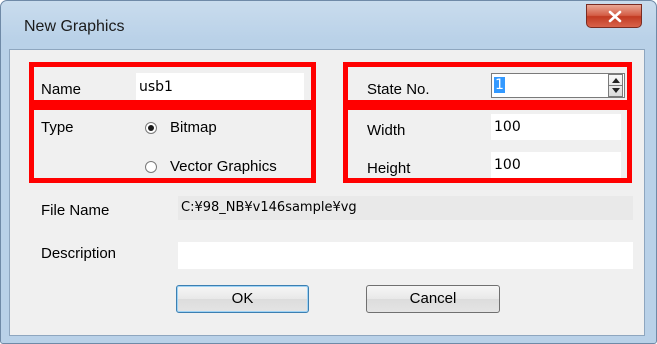 The width and height of the screenshot is (657, 344). What do you see at coordinates (405, 208) in the screenshot?
I see `file-name-field: C:¥98_NB¥v146sample¥vg` at bounding box center [405, 208].